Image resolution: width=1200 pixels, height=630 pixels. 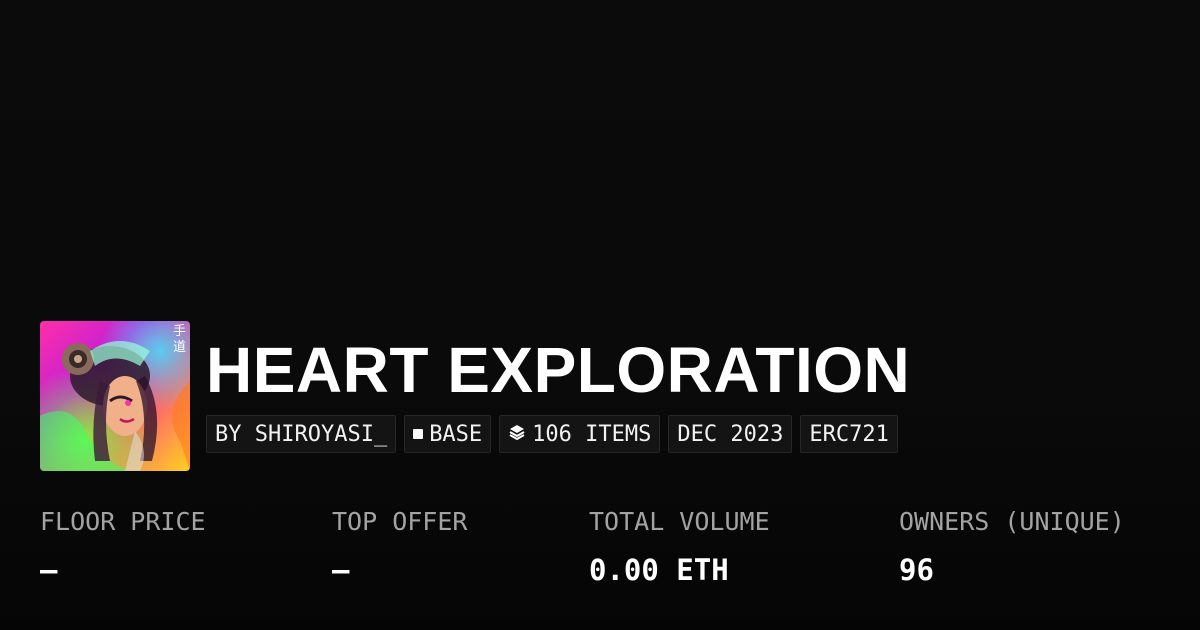 I want to click on stat-value: 0.00 ETH, so click(x=659, y=570).